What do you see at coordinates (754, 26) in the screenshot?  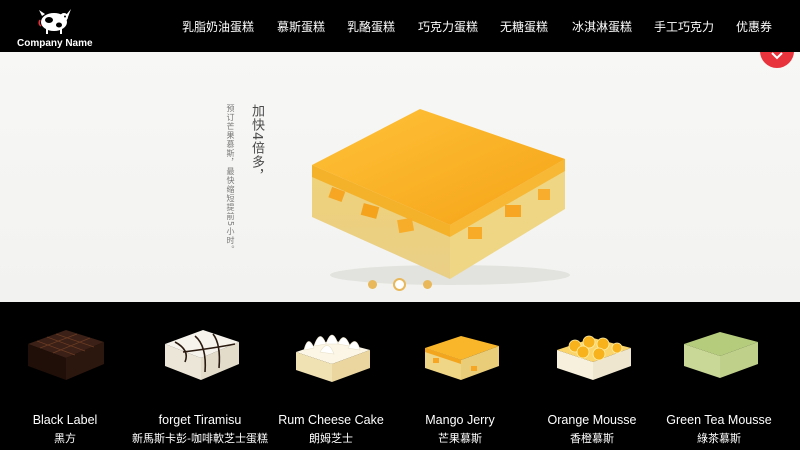 I see `nav-item-coupons: 优惠券` at bounding box center [754, 26].